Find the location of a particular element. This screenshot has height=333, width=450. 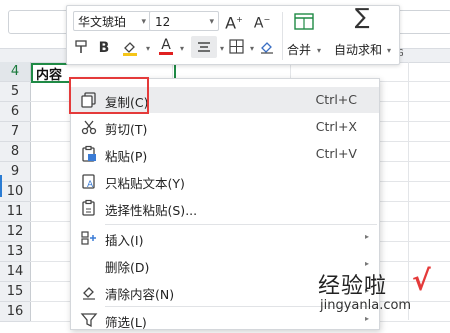

row-header: 6 is located at coordinates (15, 112).